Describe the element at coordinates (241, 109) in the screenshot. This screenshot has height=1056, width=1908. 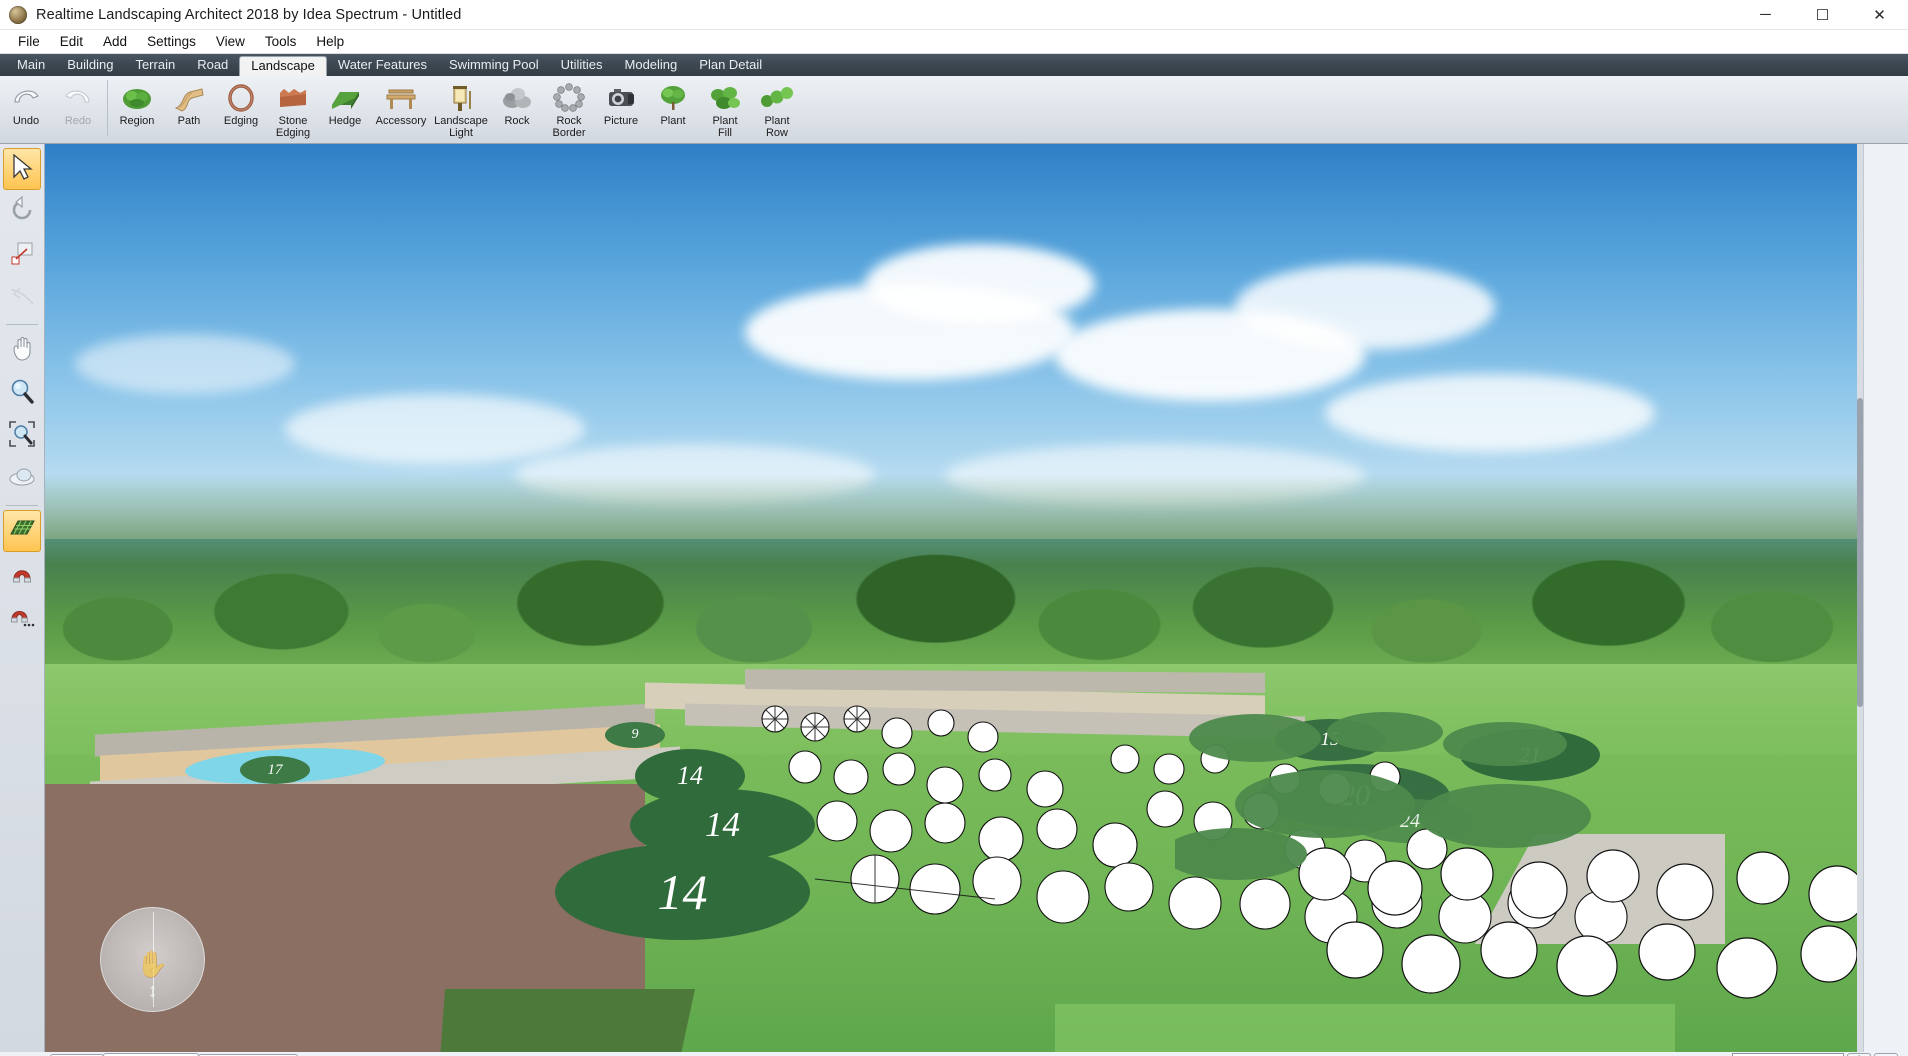
I see `edging-button: Edging` at that location.